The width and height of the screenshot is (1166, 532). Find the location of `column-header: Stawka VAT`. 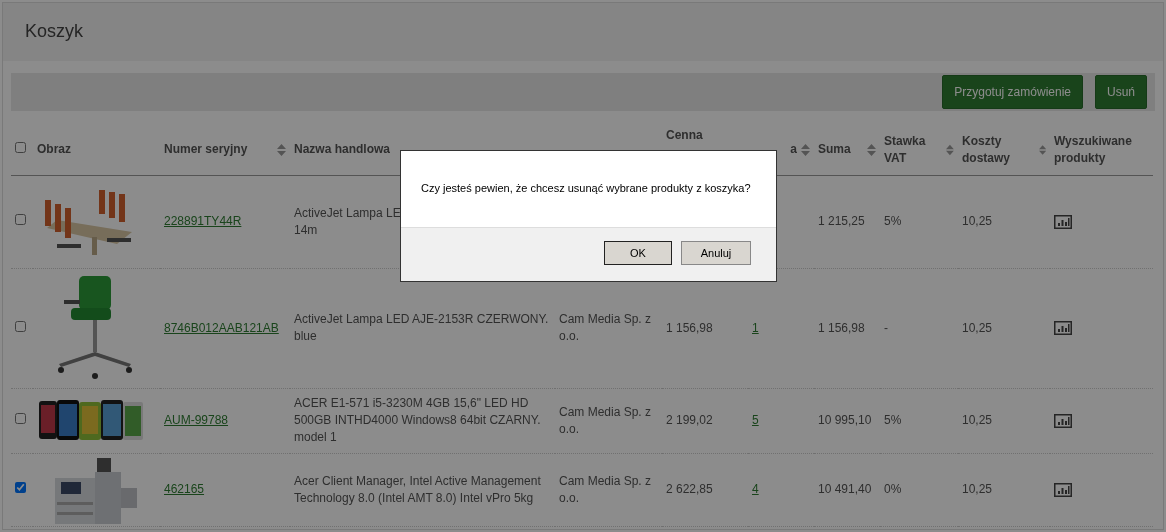

column-header: Stawka VAT is located at coordinates (913, 149).